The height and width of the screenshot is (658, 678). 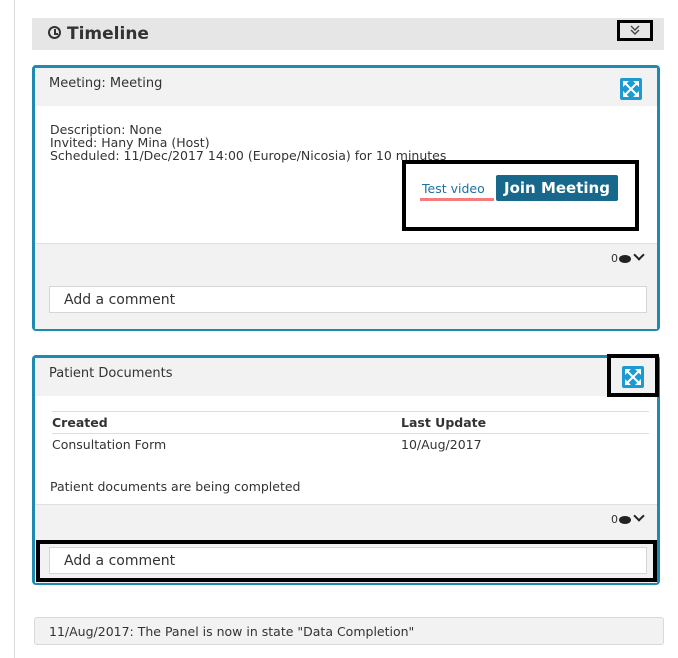 I want to click on documents-table-header: Created Last Update, so click(x=350, y=422).